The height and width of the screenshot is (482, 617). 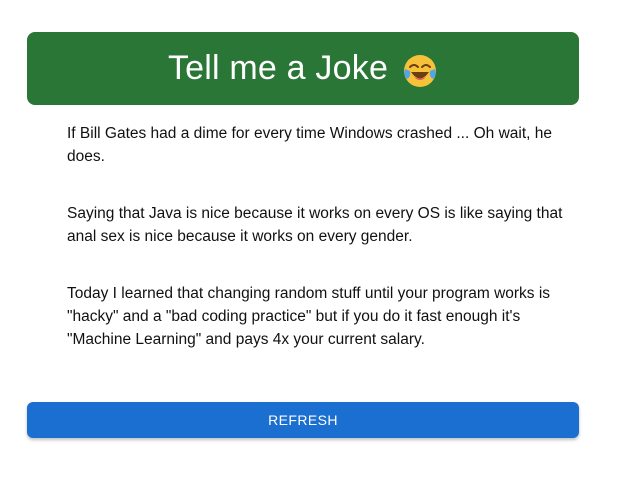 What do you see at coordinates (420, 71) in the screenshot?
I see `face-with-tears-of-joy-icon` at bounding box center [420, 71].